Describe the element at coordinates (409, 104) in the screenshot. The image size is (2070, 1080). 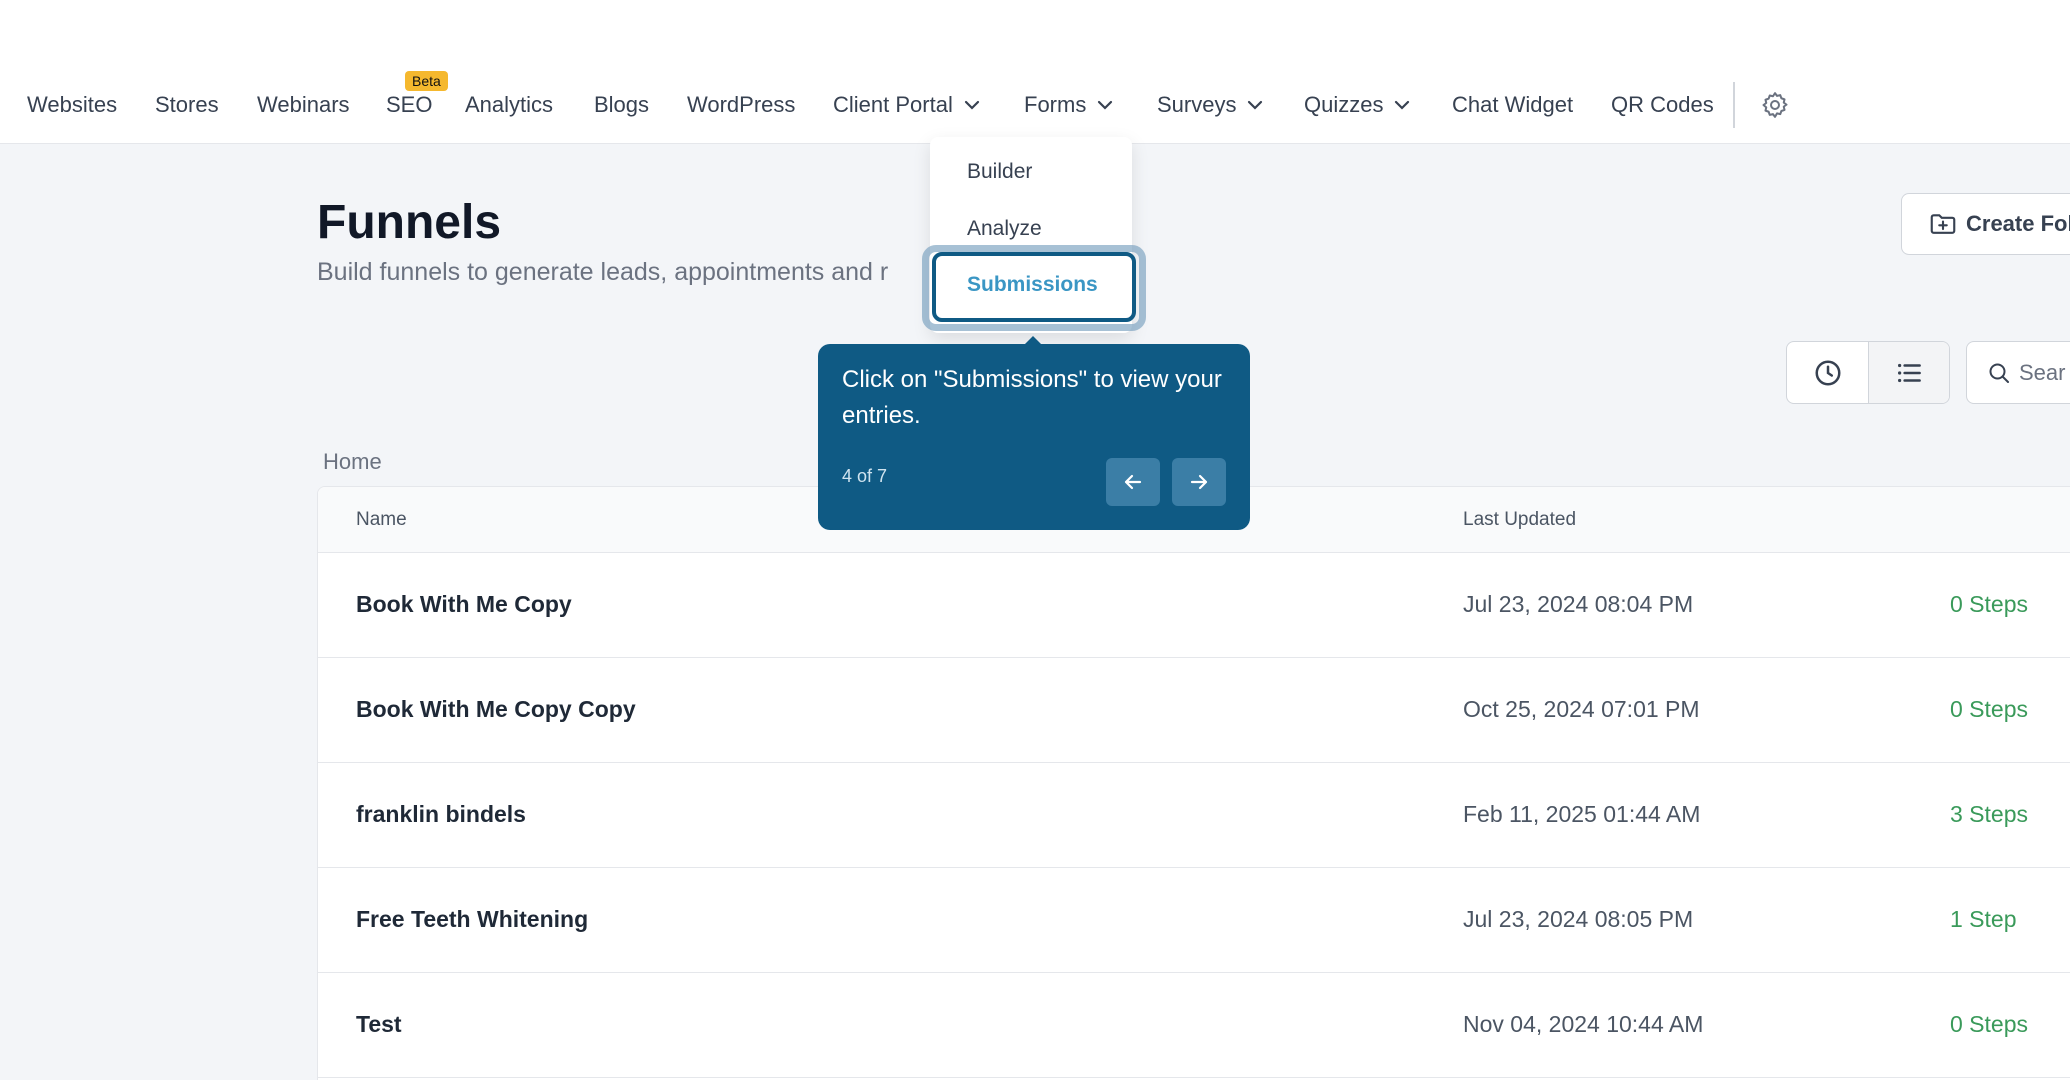
I see `nav-label: SEO` at that location.